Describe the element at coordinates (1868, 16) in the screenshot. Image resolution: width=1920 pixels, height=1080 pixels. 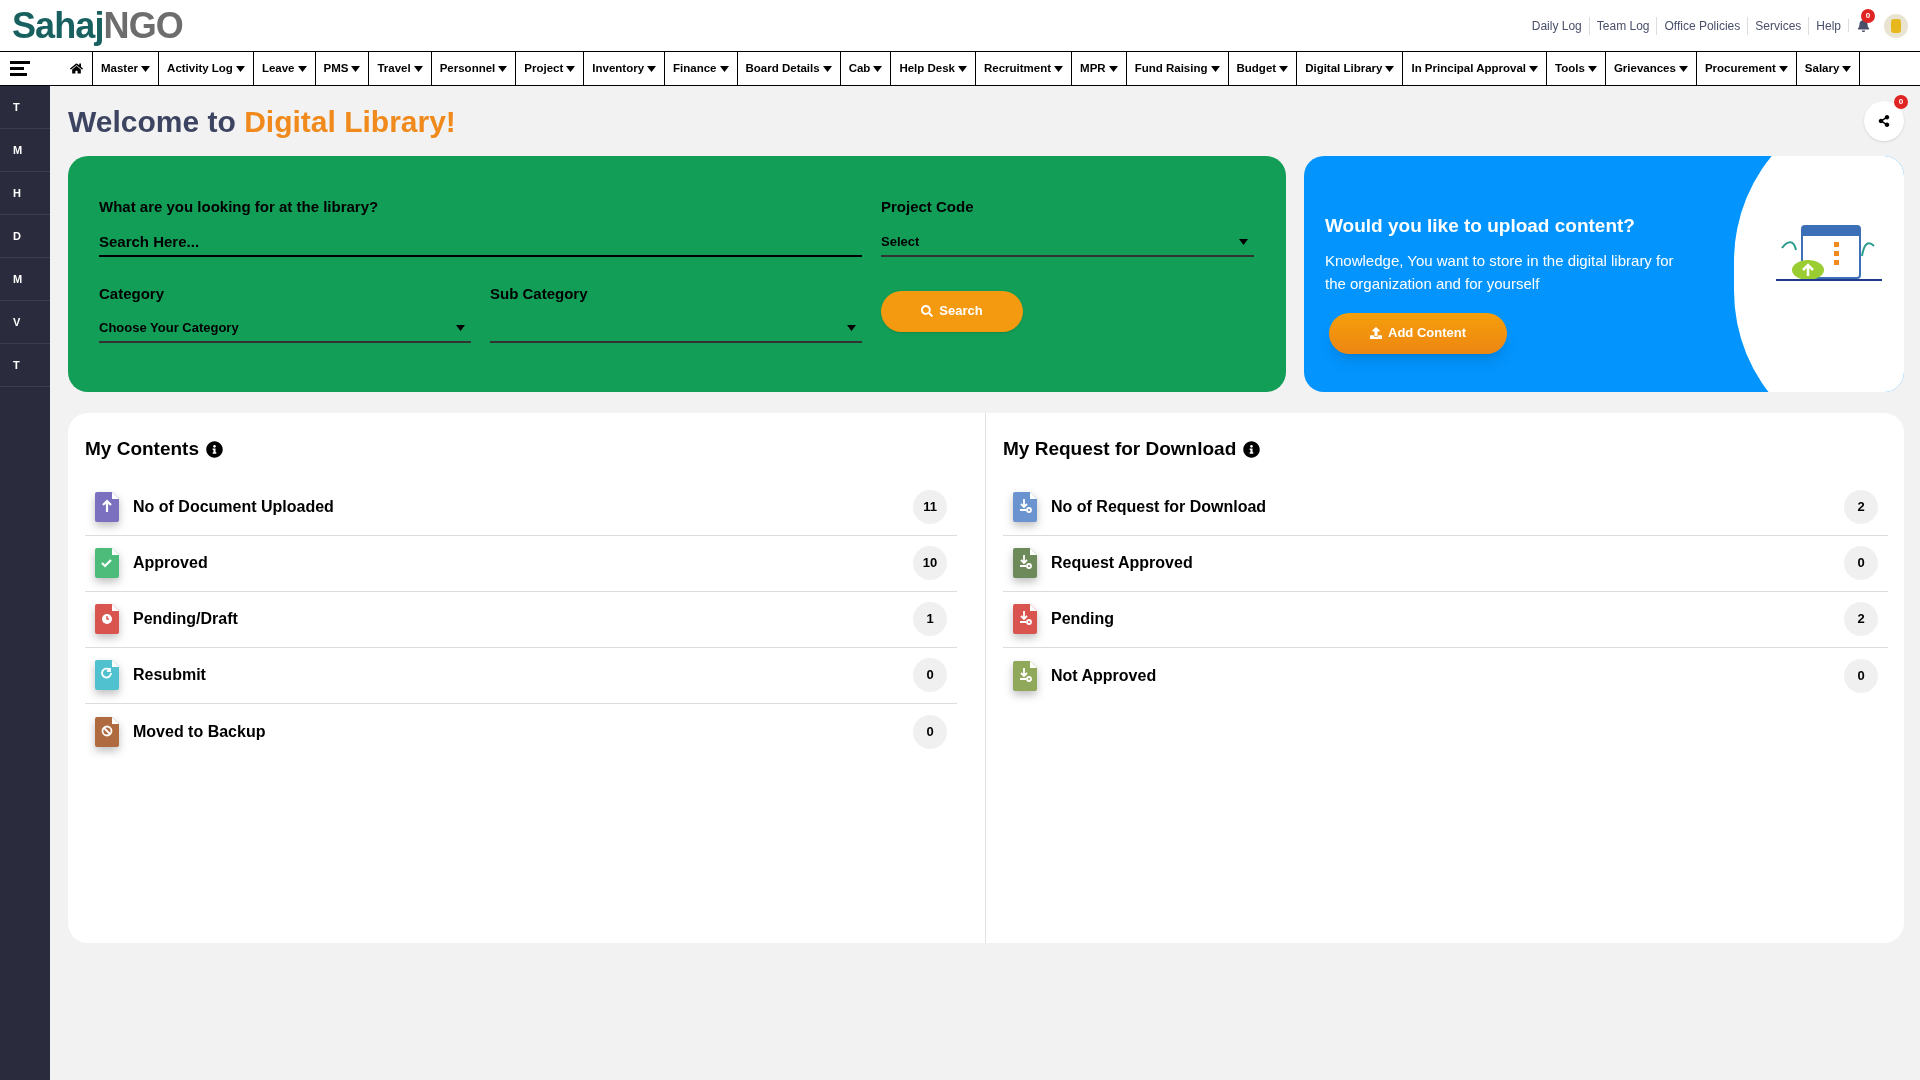
I see `notification-badge: 0` at that location.